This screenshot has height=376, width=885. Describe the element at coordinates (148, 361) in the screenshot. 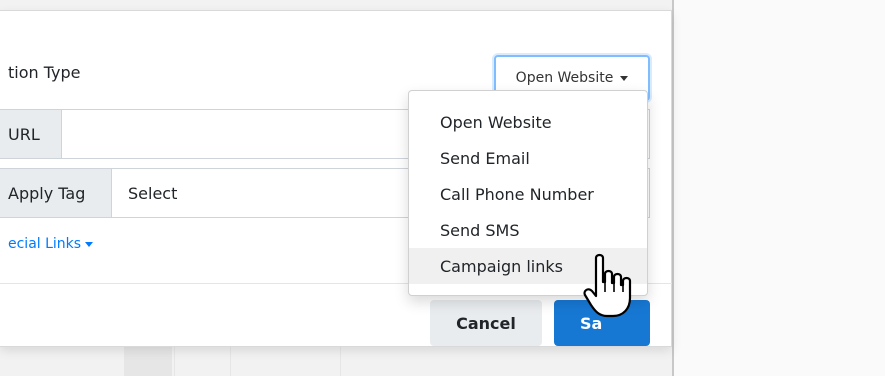

I see `background-table-chip` at that location.